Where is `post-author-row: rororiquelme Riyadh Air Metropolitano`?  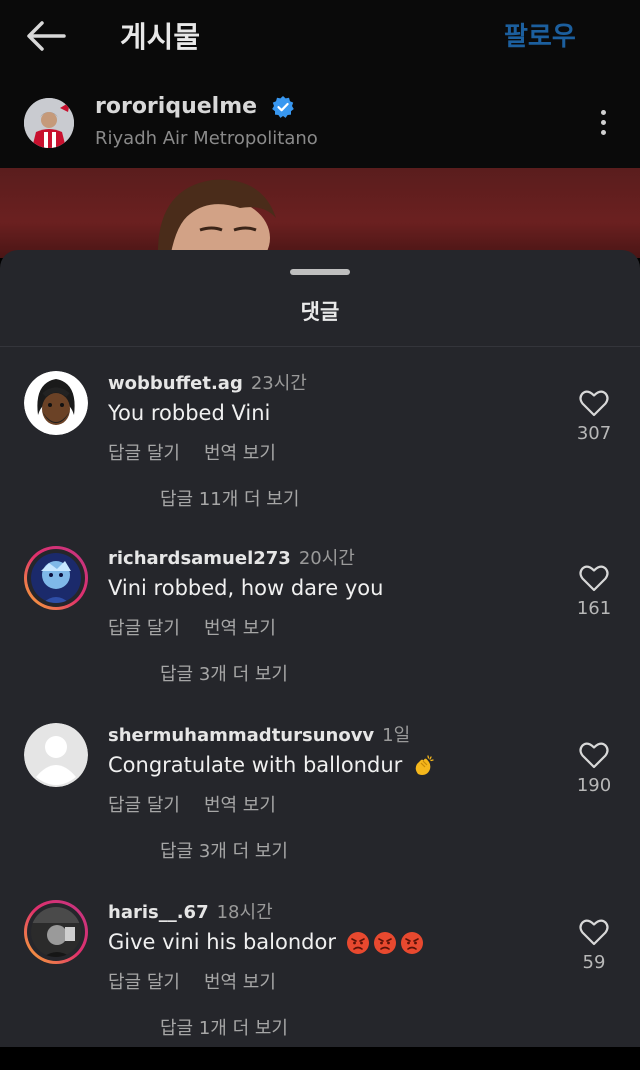
post-author-row: rororiquelme Riyadh Air Metropolitano is located at coordinates (320, 122).